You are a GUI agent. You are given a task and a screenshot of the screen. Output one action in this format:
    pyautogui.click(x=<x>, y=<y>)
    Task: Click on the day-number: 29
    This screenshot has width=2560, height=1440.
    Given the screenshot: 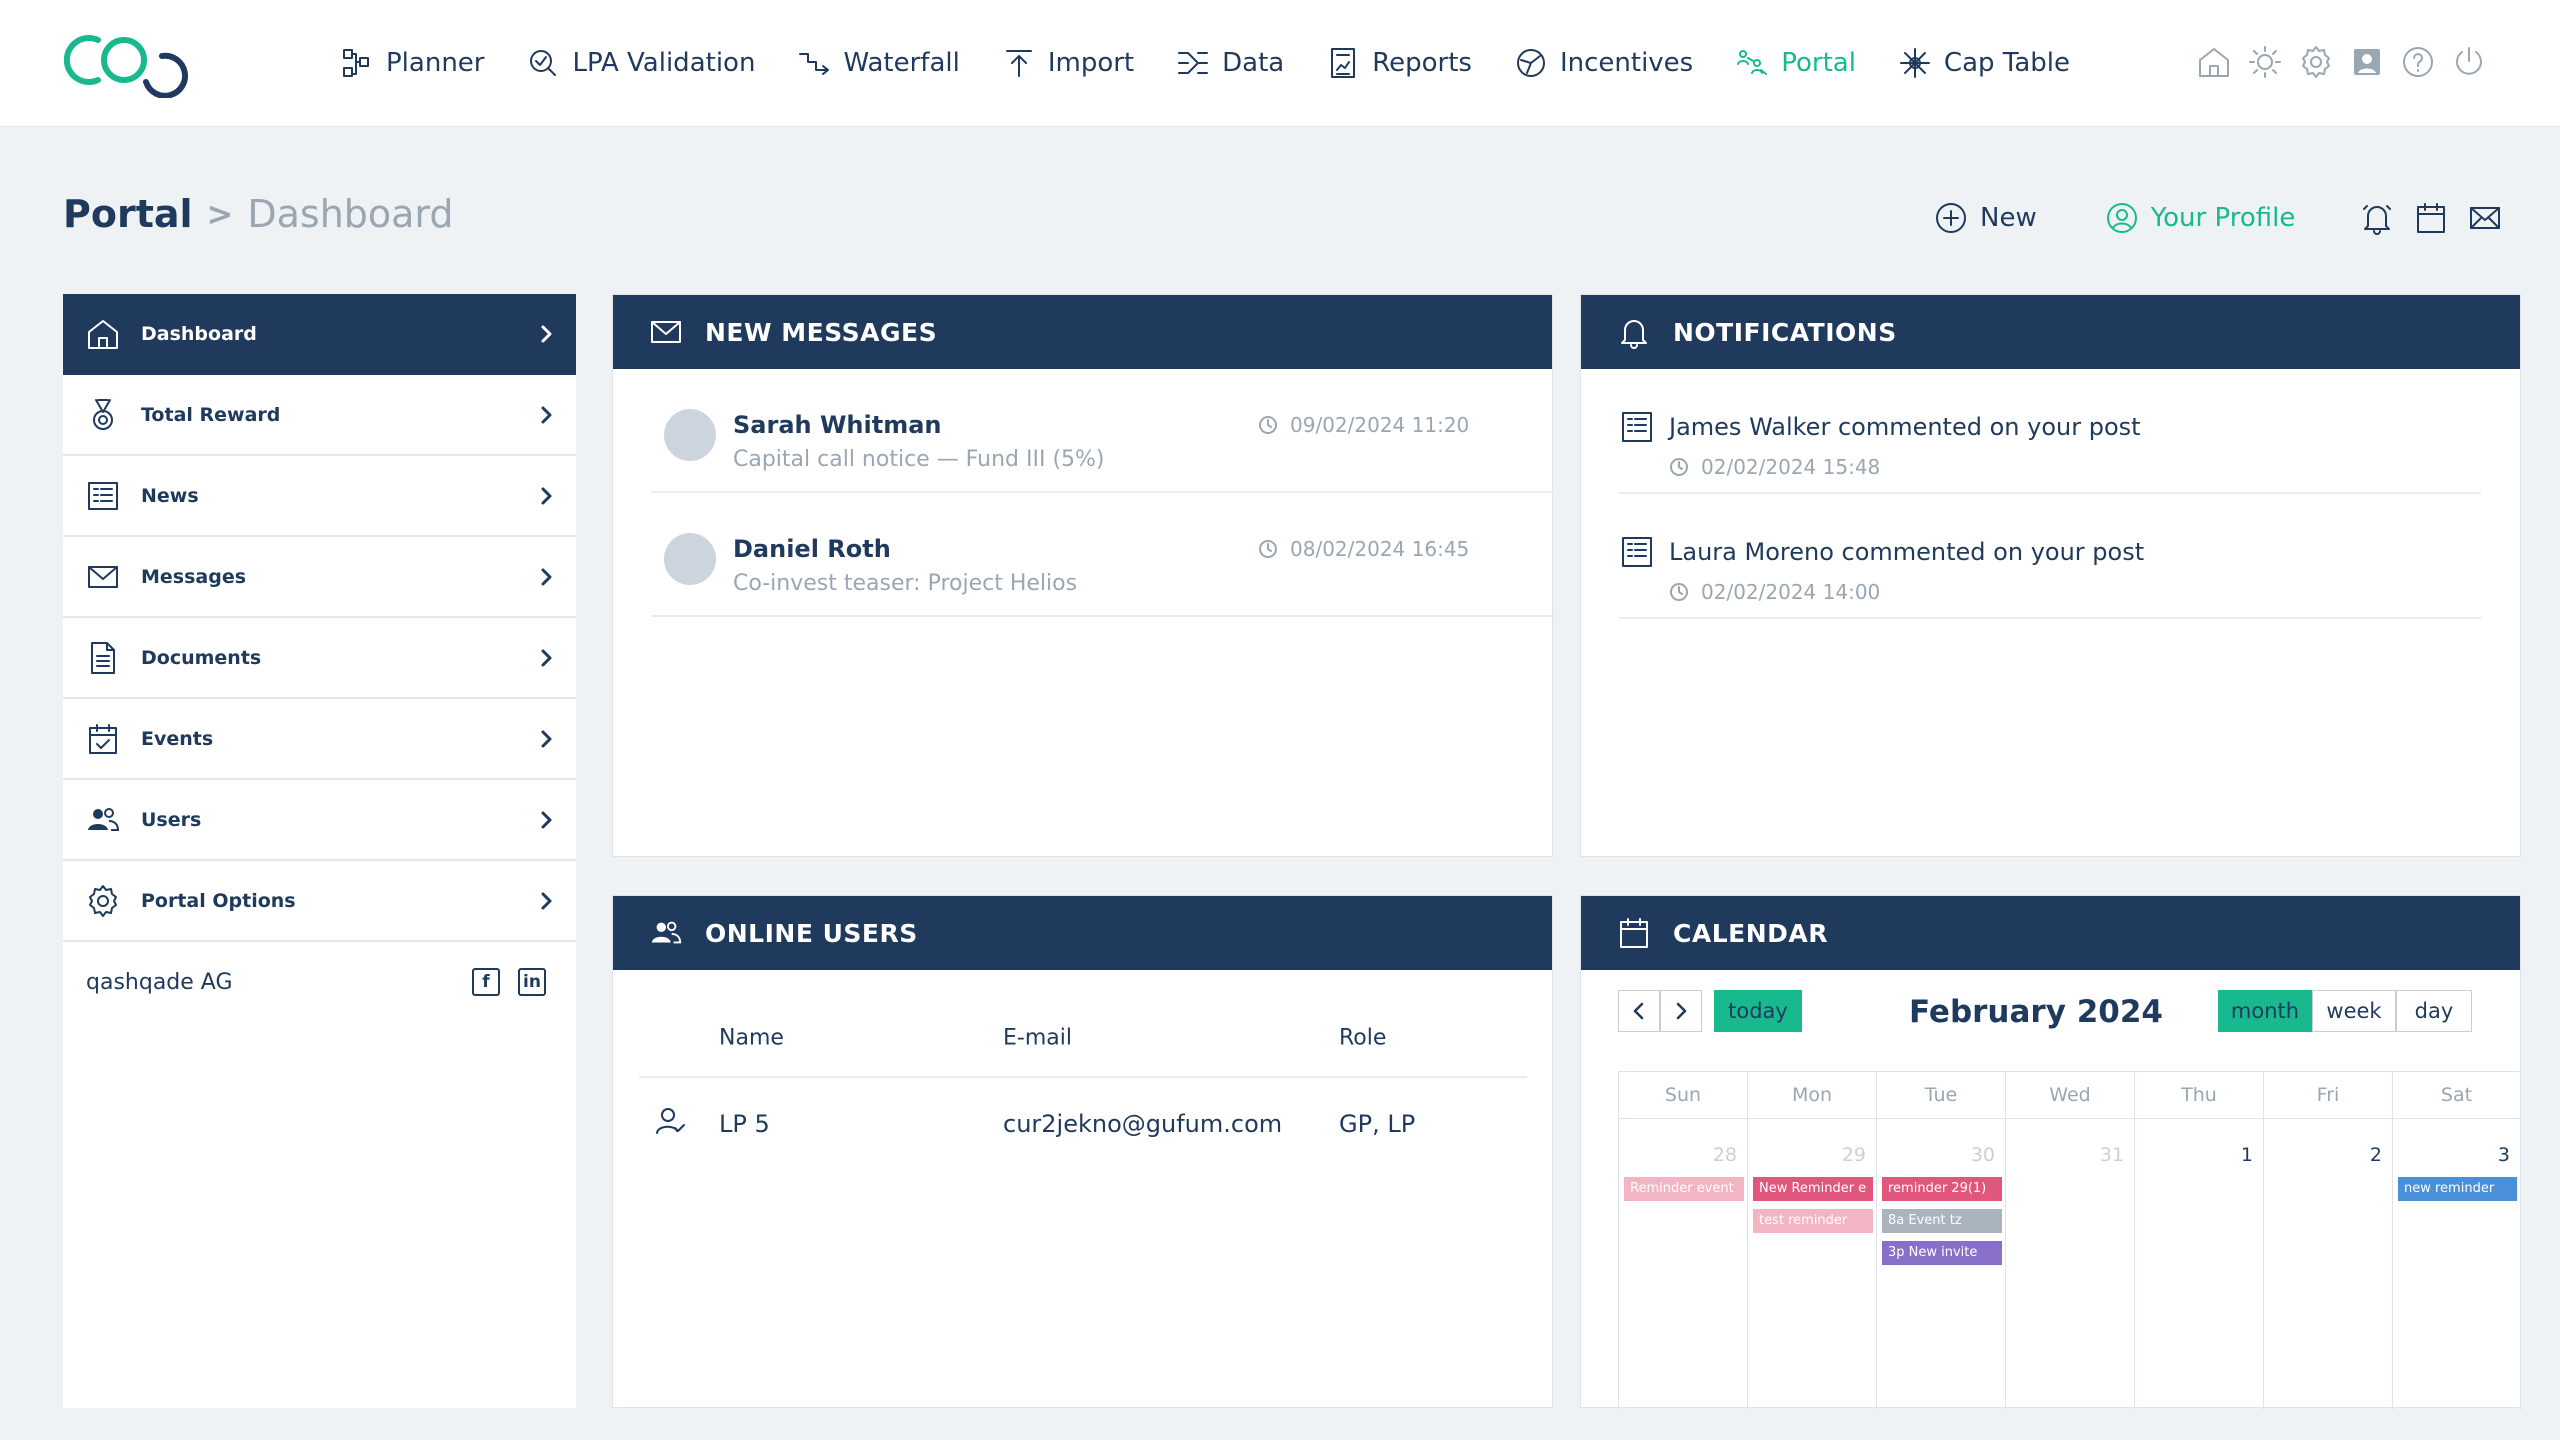 What is the action you would take?
    pyautogui.click(x=1854, y=1155)
    